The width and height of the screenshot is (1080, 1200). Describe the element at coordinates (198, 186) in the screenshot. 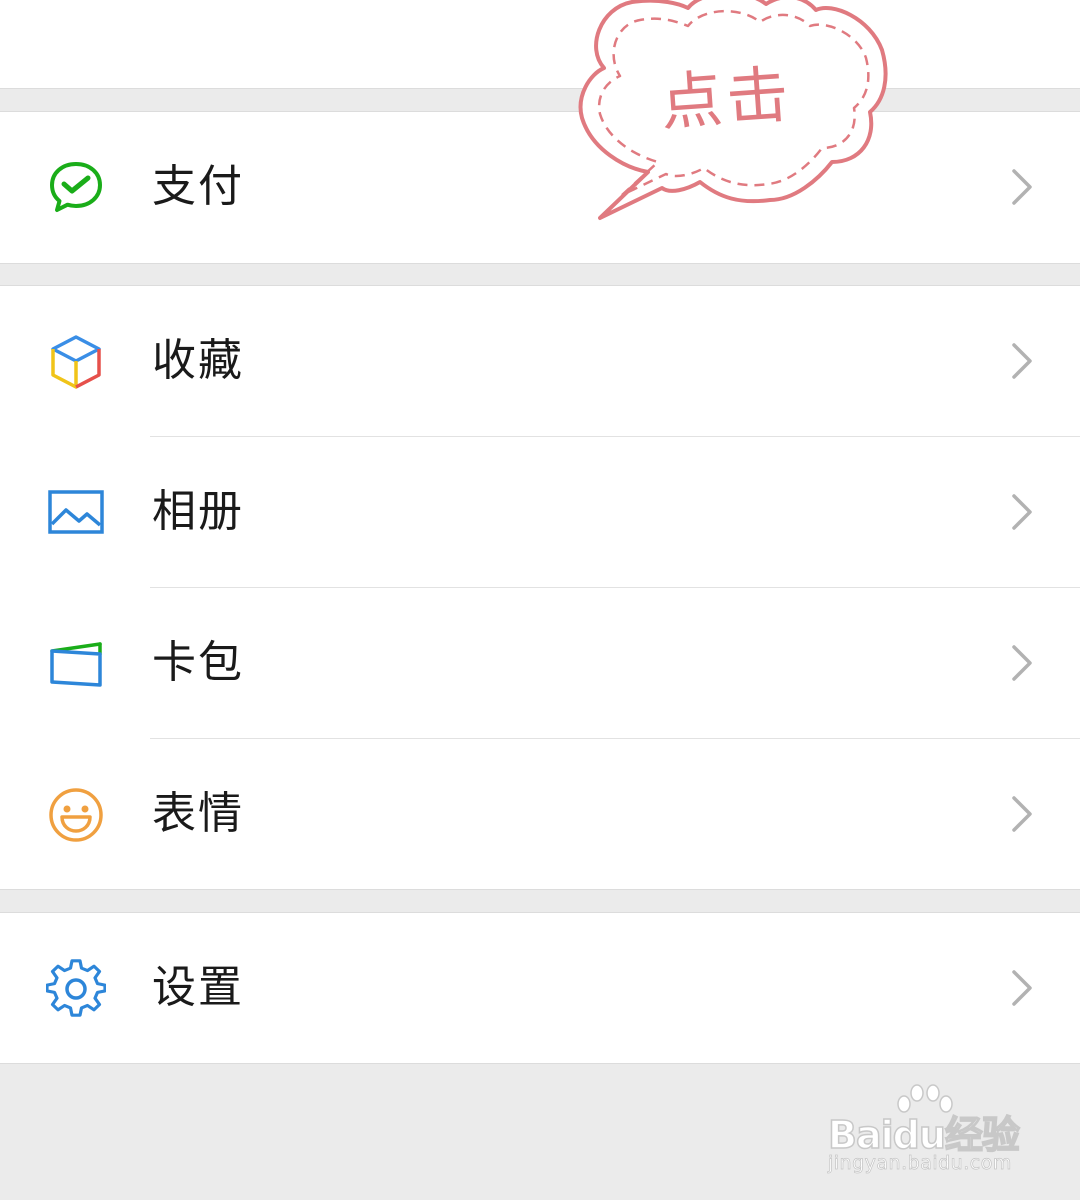

I see `menu-label-payment: 支付` at that location.